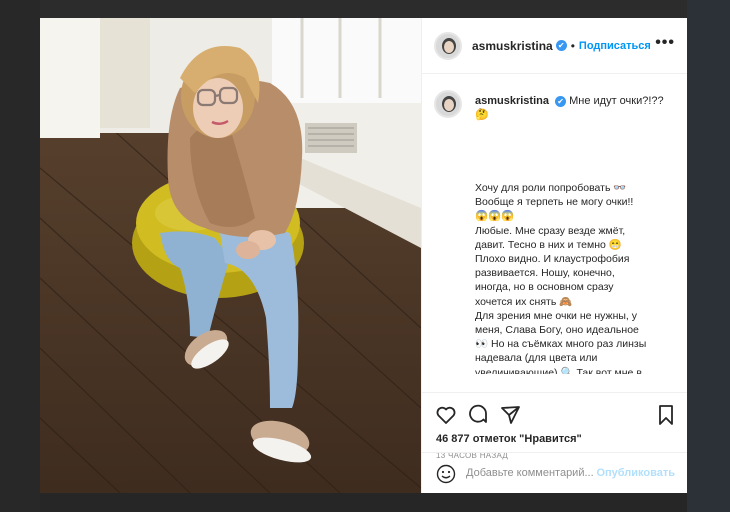 The height and width of the screenshot is (512, 730). What do you see at coordinates (527, 439) in the screenshot?
I see `likes-label: отметок "Нравится"` at bounding box center [527, 439].